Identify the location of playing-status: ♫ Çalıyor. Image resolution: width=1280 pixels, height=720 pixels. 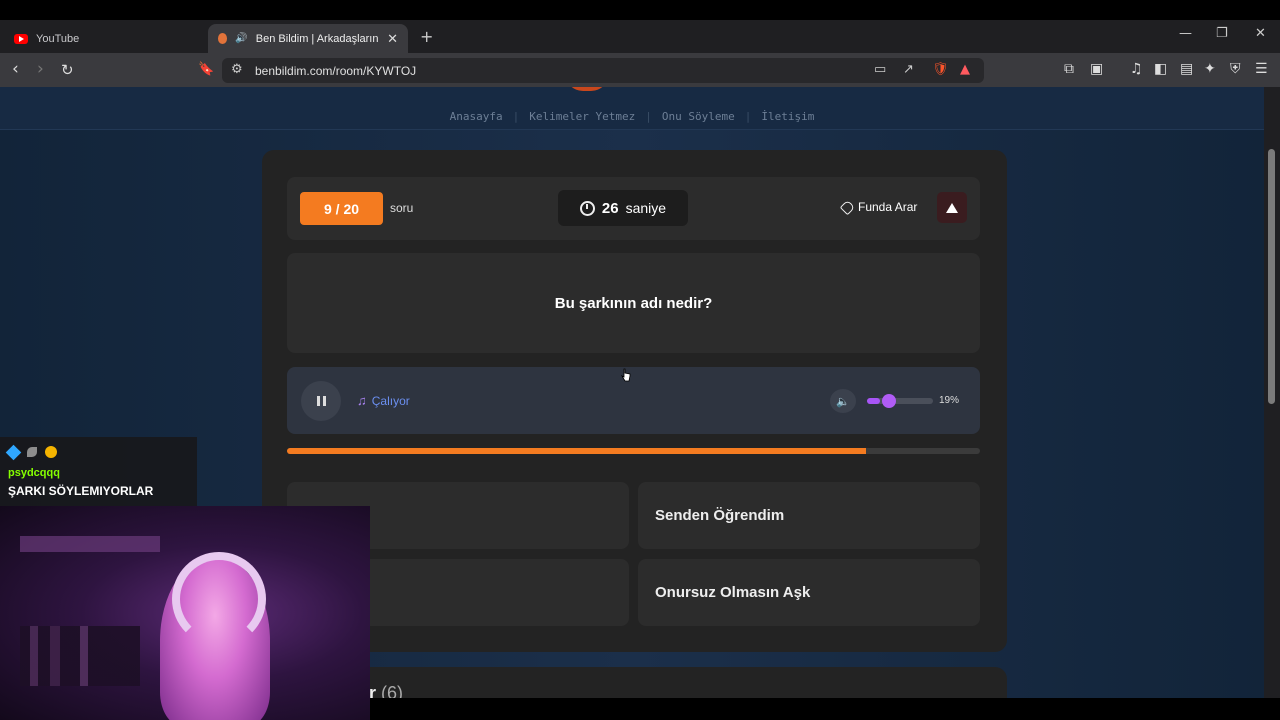
(383, 400).